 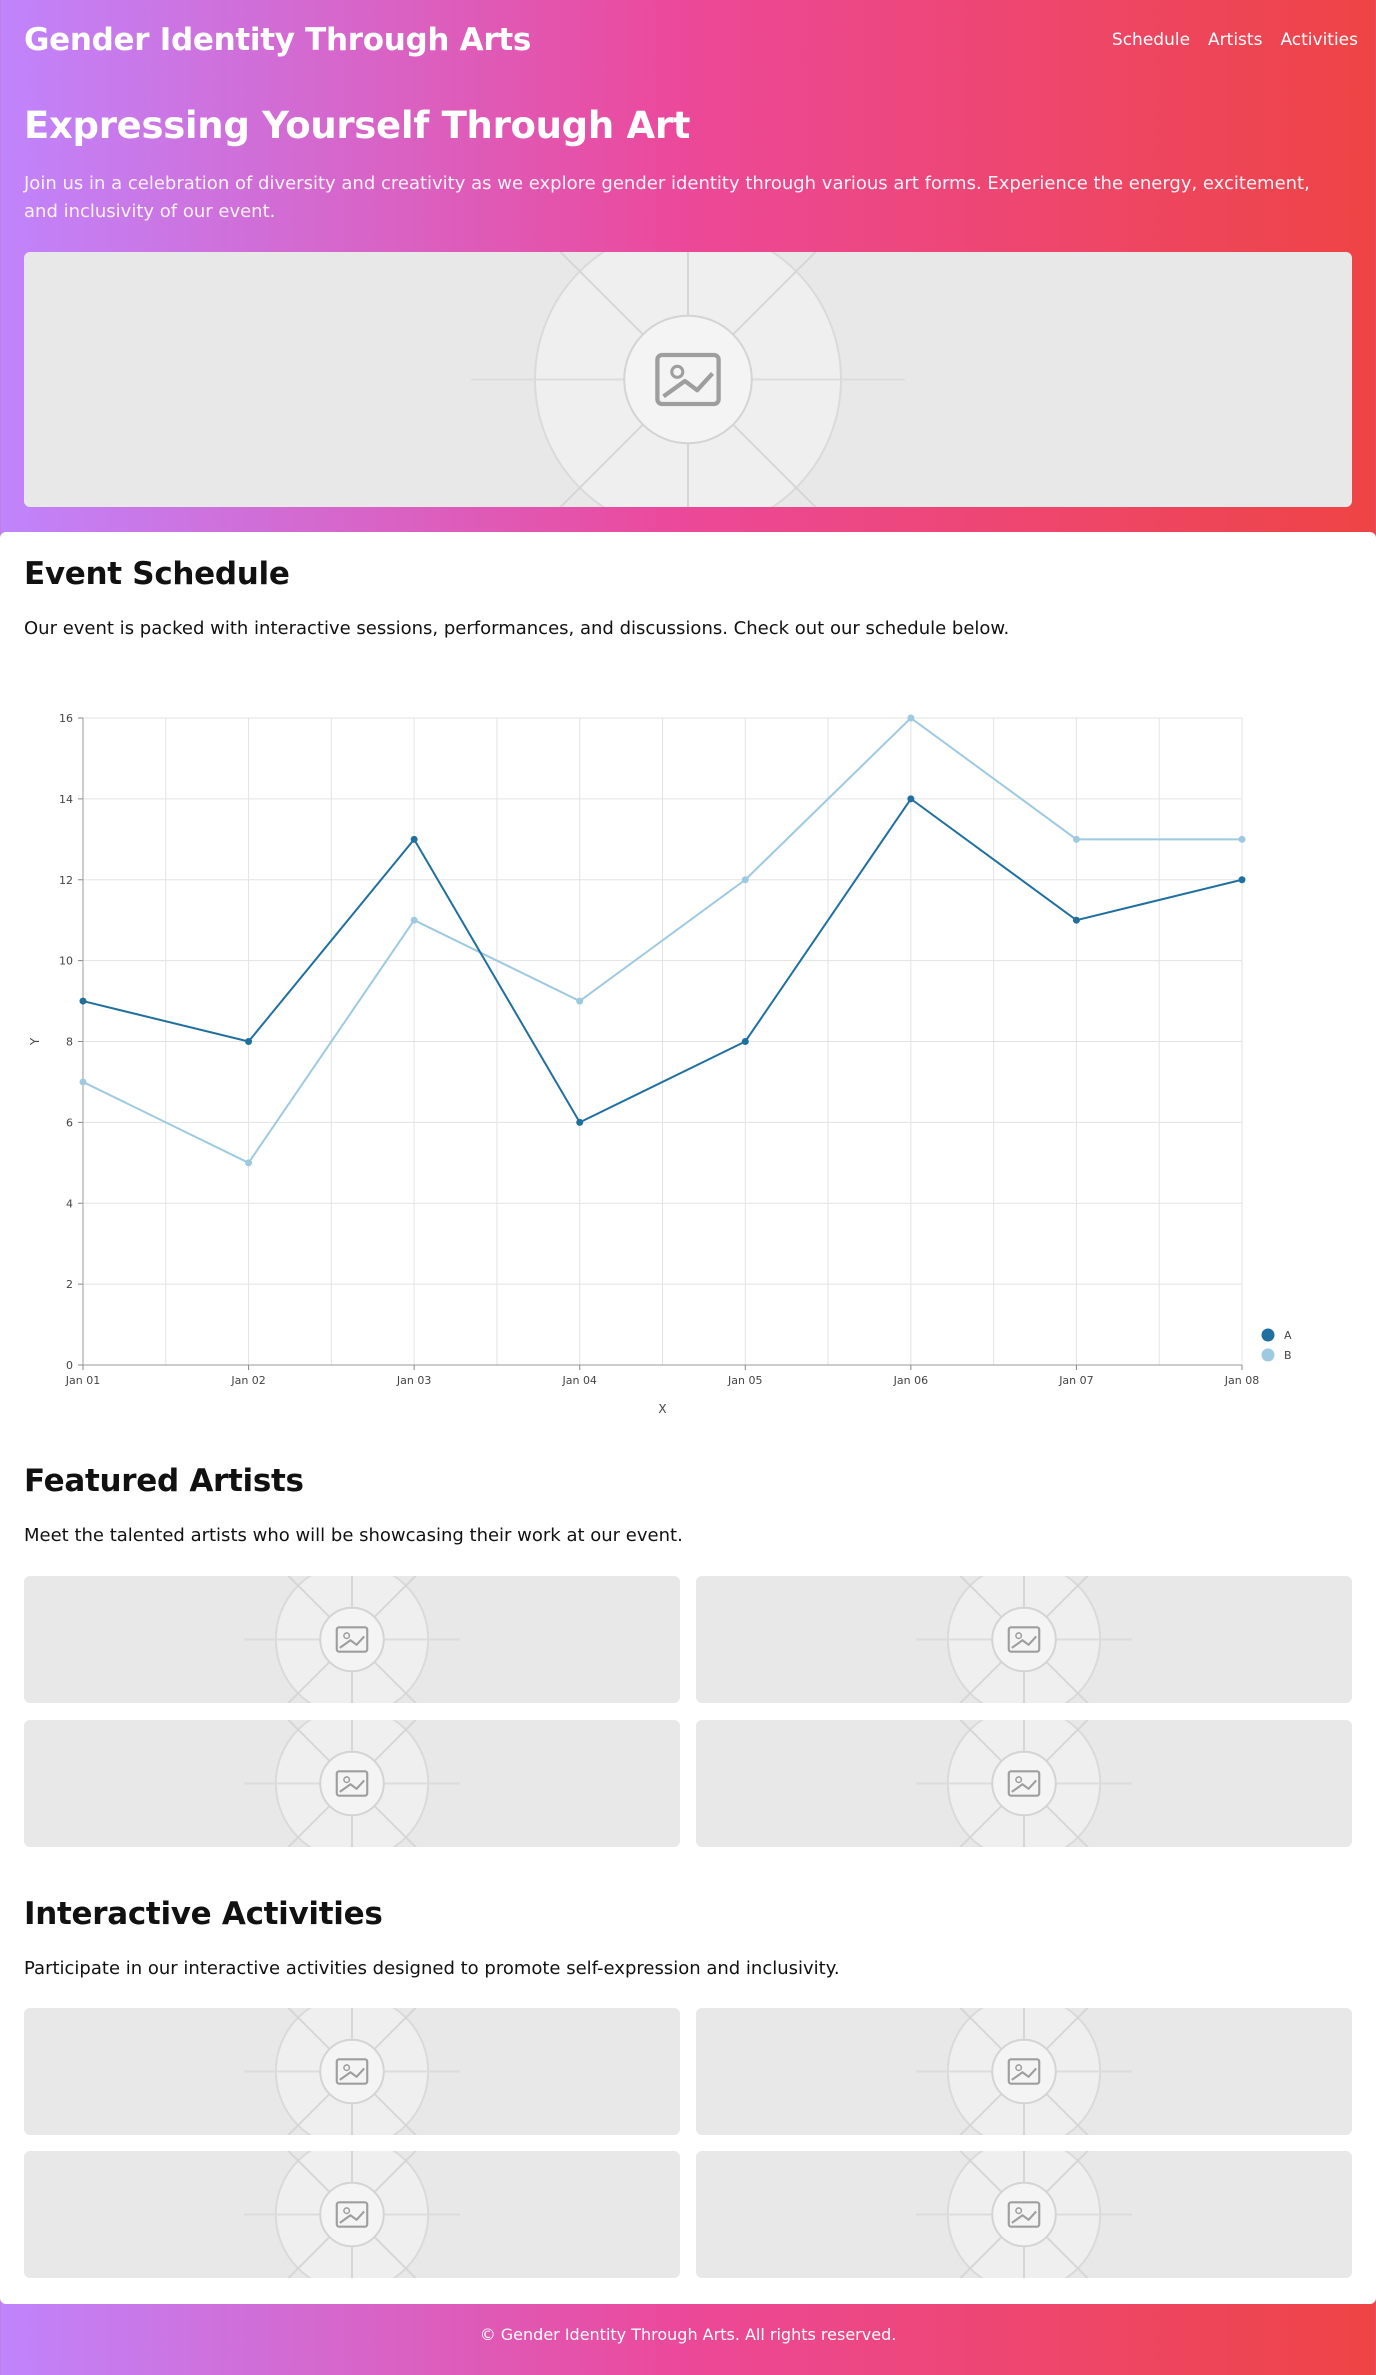 What do you see at coordinates (1288, 1355) in the screenshot?
I see `legend-label-b: B` at bounding box center [1288, 1355].